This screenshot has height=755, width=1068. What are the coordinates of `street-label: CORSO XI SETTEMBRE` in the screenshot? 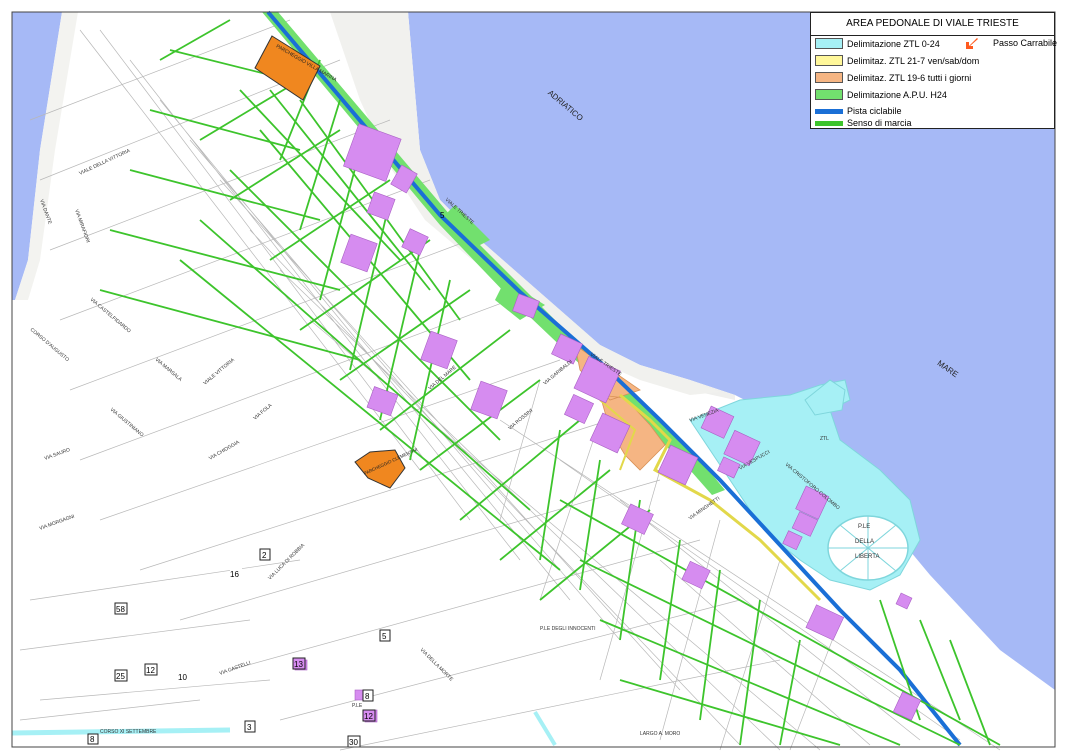 It's located at (128, 732).